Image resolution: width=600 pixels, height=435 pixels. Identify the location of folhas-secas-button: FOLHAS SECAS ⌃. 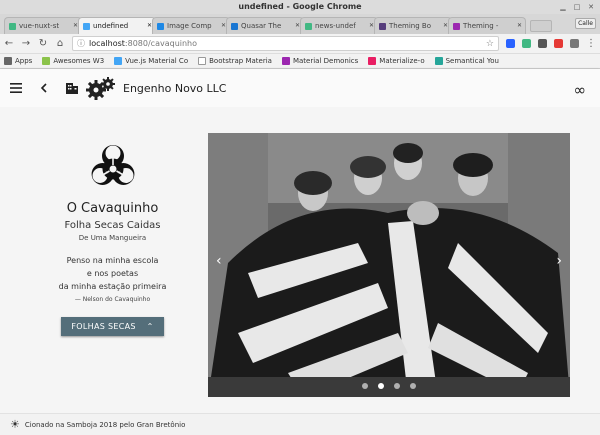
(112, 326).